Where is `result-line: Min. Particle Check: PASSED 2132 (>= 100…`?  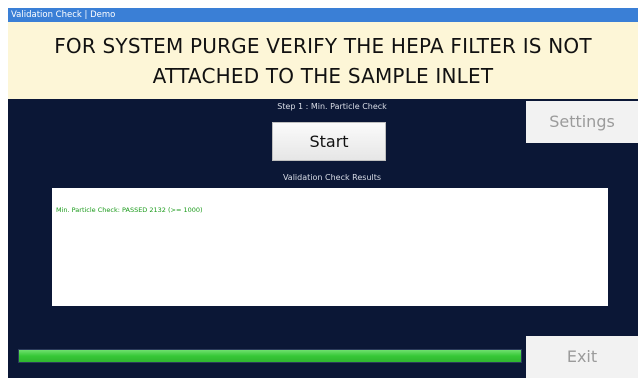
result-line: Min. Particle Check: PASSED 2132 (>= 100… is located at coordinates (129, 210).